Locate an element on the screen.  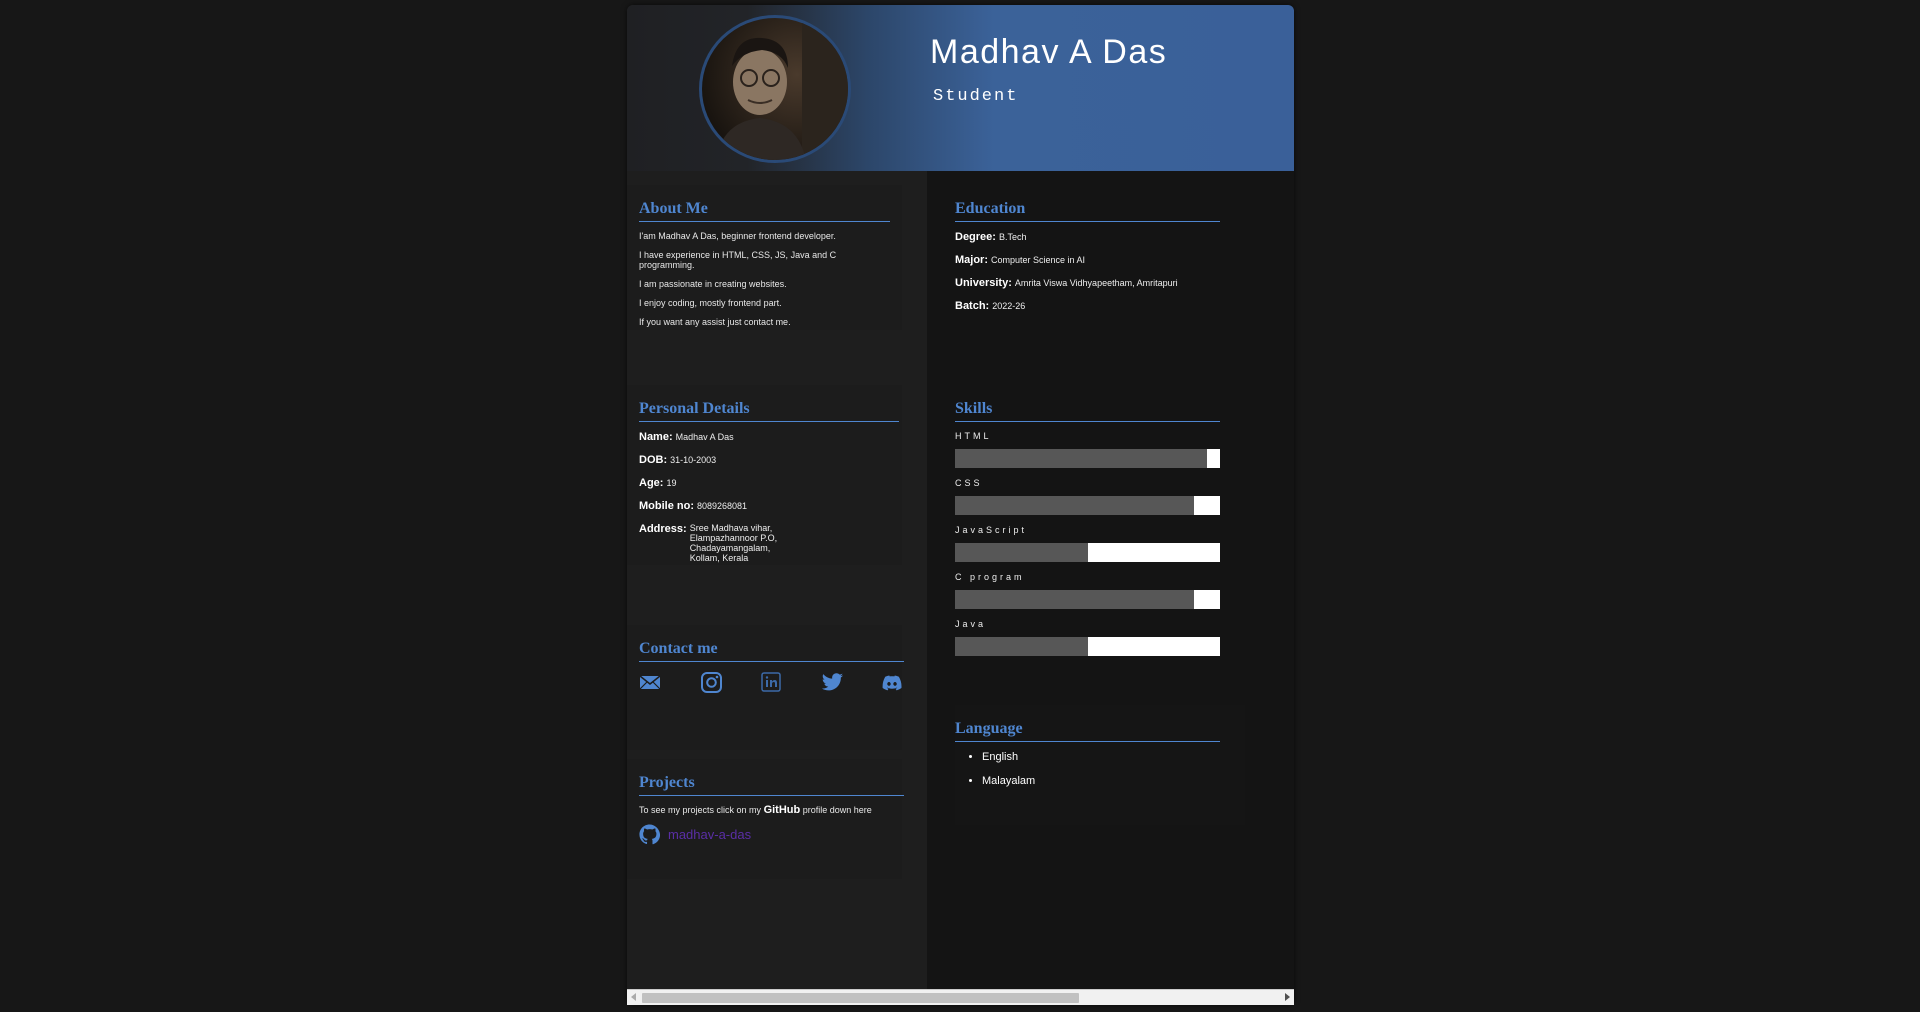
address-line: Sree Madhava vihar, is located at coordinates (731, 528).